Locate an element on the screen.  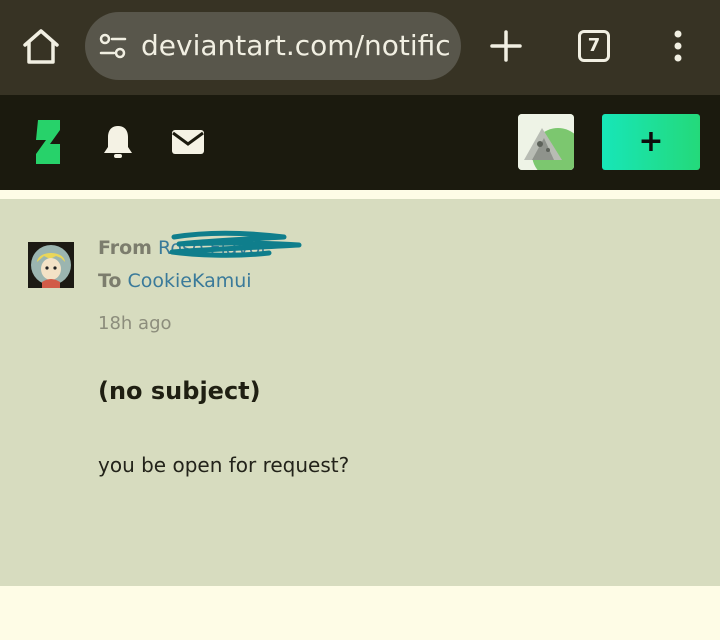
notifications-button is located at coordinates (118, 142).